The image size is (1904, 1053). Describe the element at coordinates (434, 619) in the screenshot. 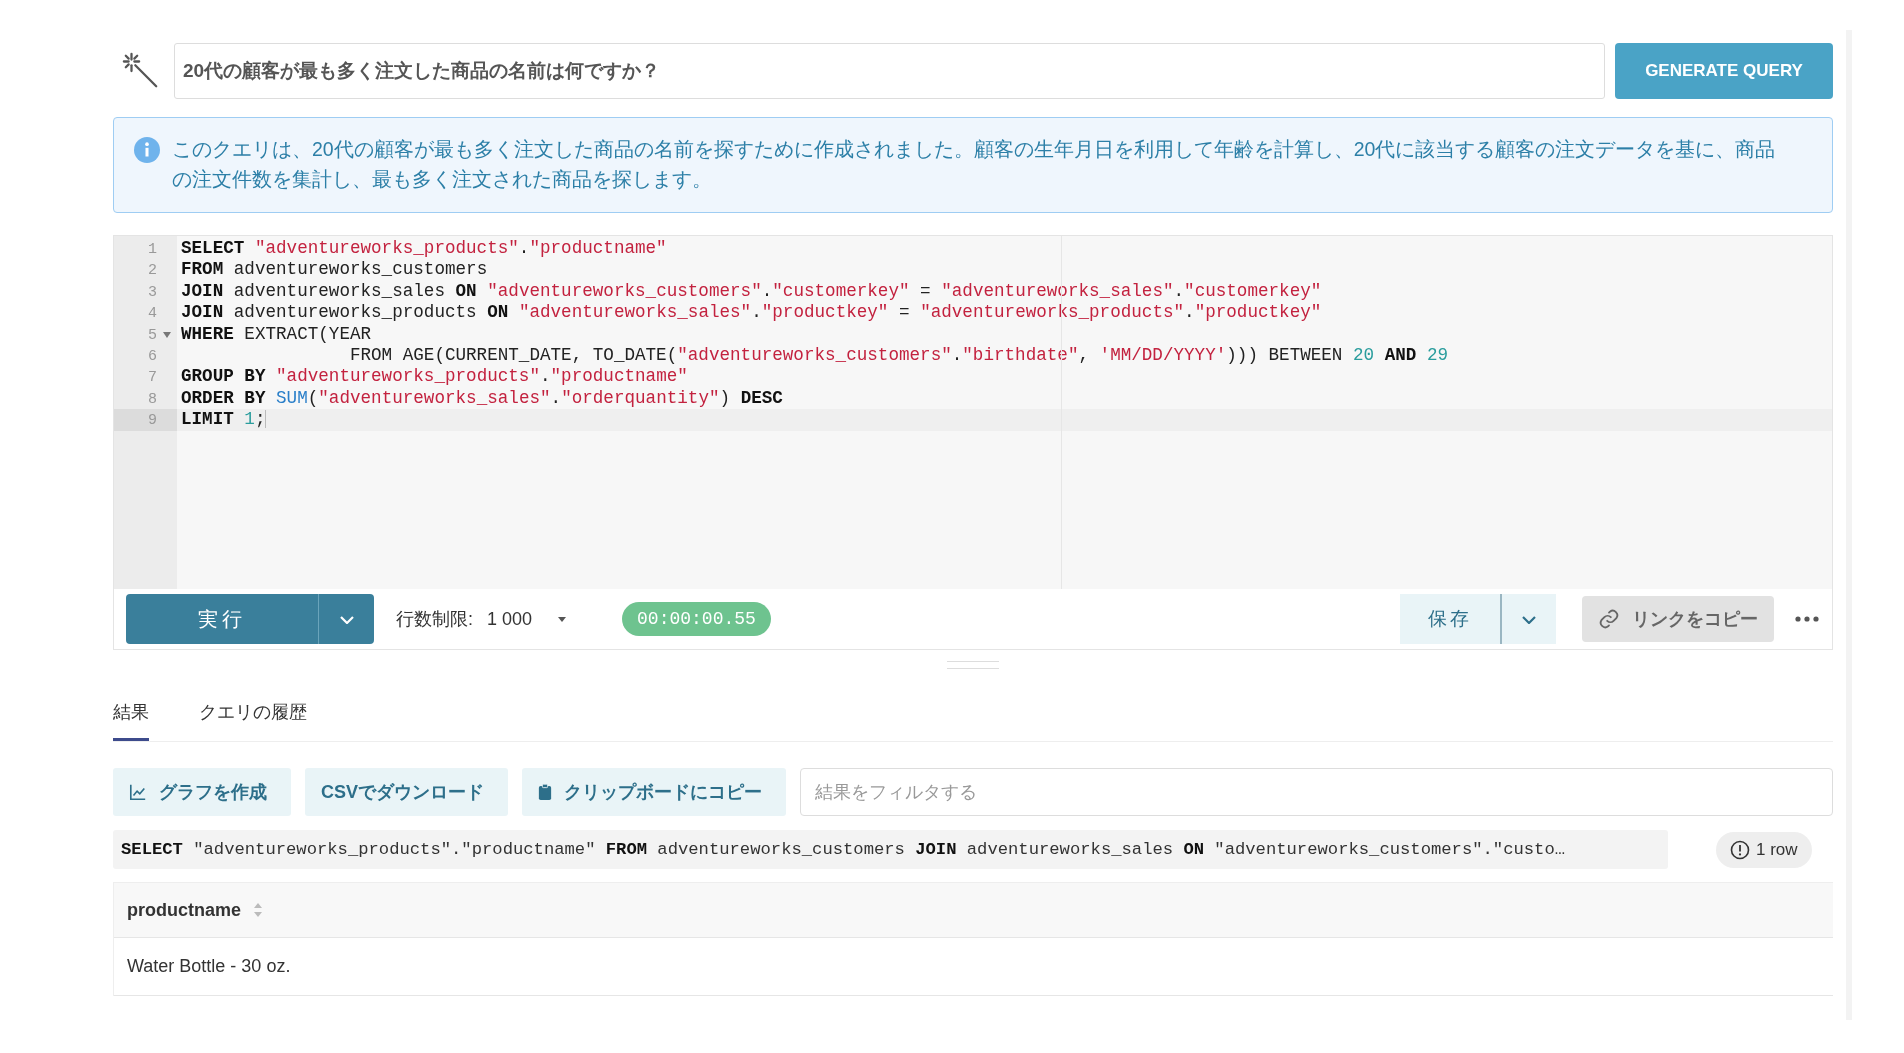

I see `row-limit-label: 行数制限:` at that location.